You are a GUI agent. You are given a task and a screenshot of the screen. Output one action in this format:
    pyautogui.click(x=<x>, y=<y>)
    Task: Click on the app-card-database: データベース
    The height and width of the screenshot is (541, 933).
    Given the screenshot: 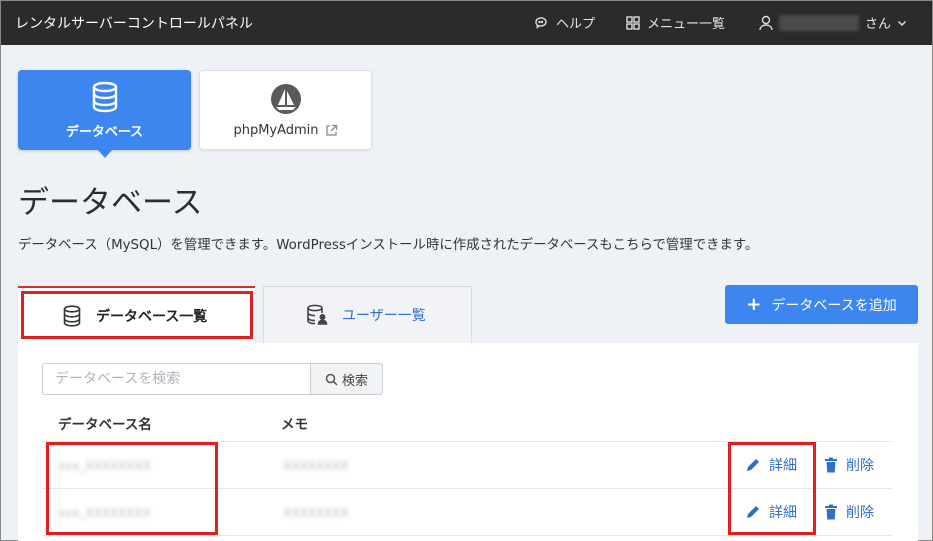 What is the action you would take?
    pyautogui.click(x=104, y=114)
    